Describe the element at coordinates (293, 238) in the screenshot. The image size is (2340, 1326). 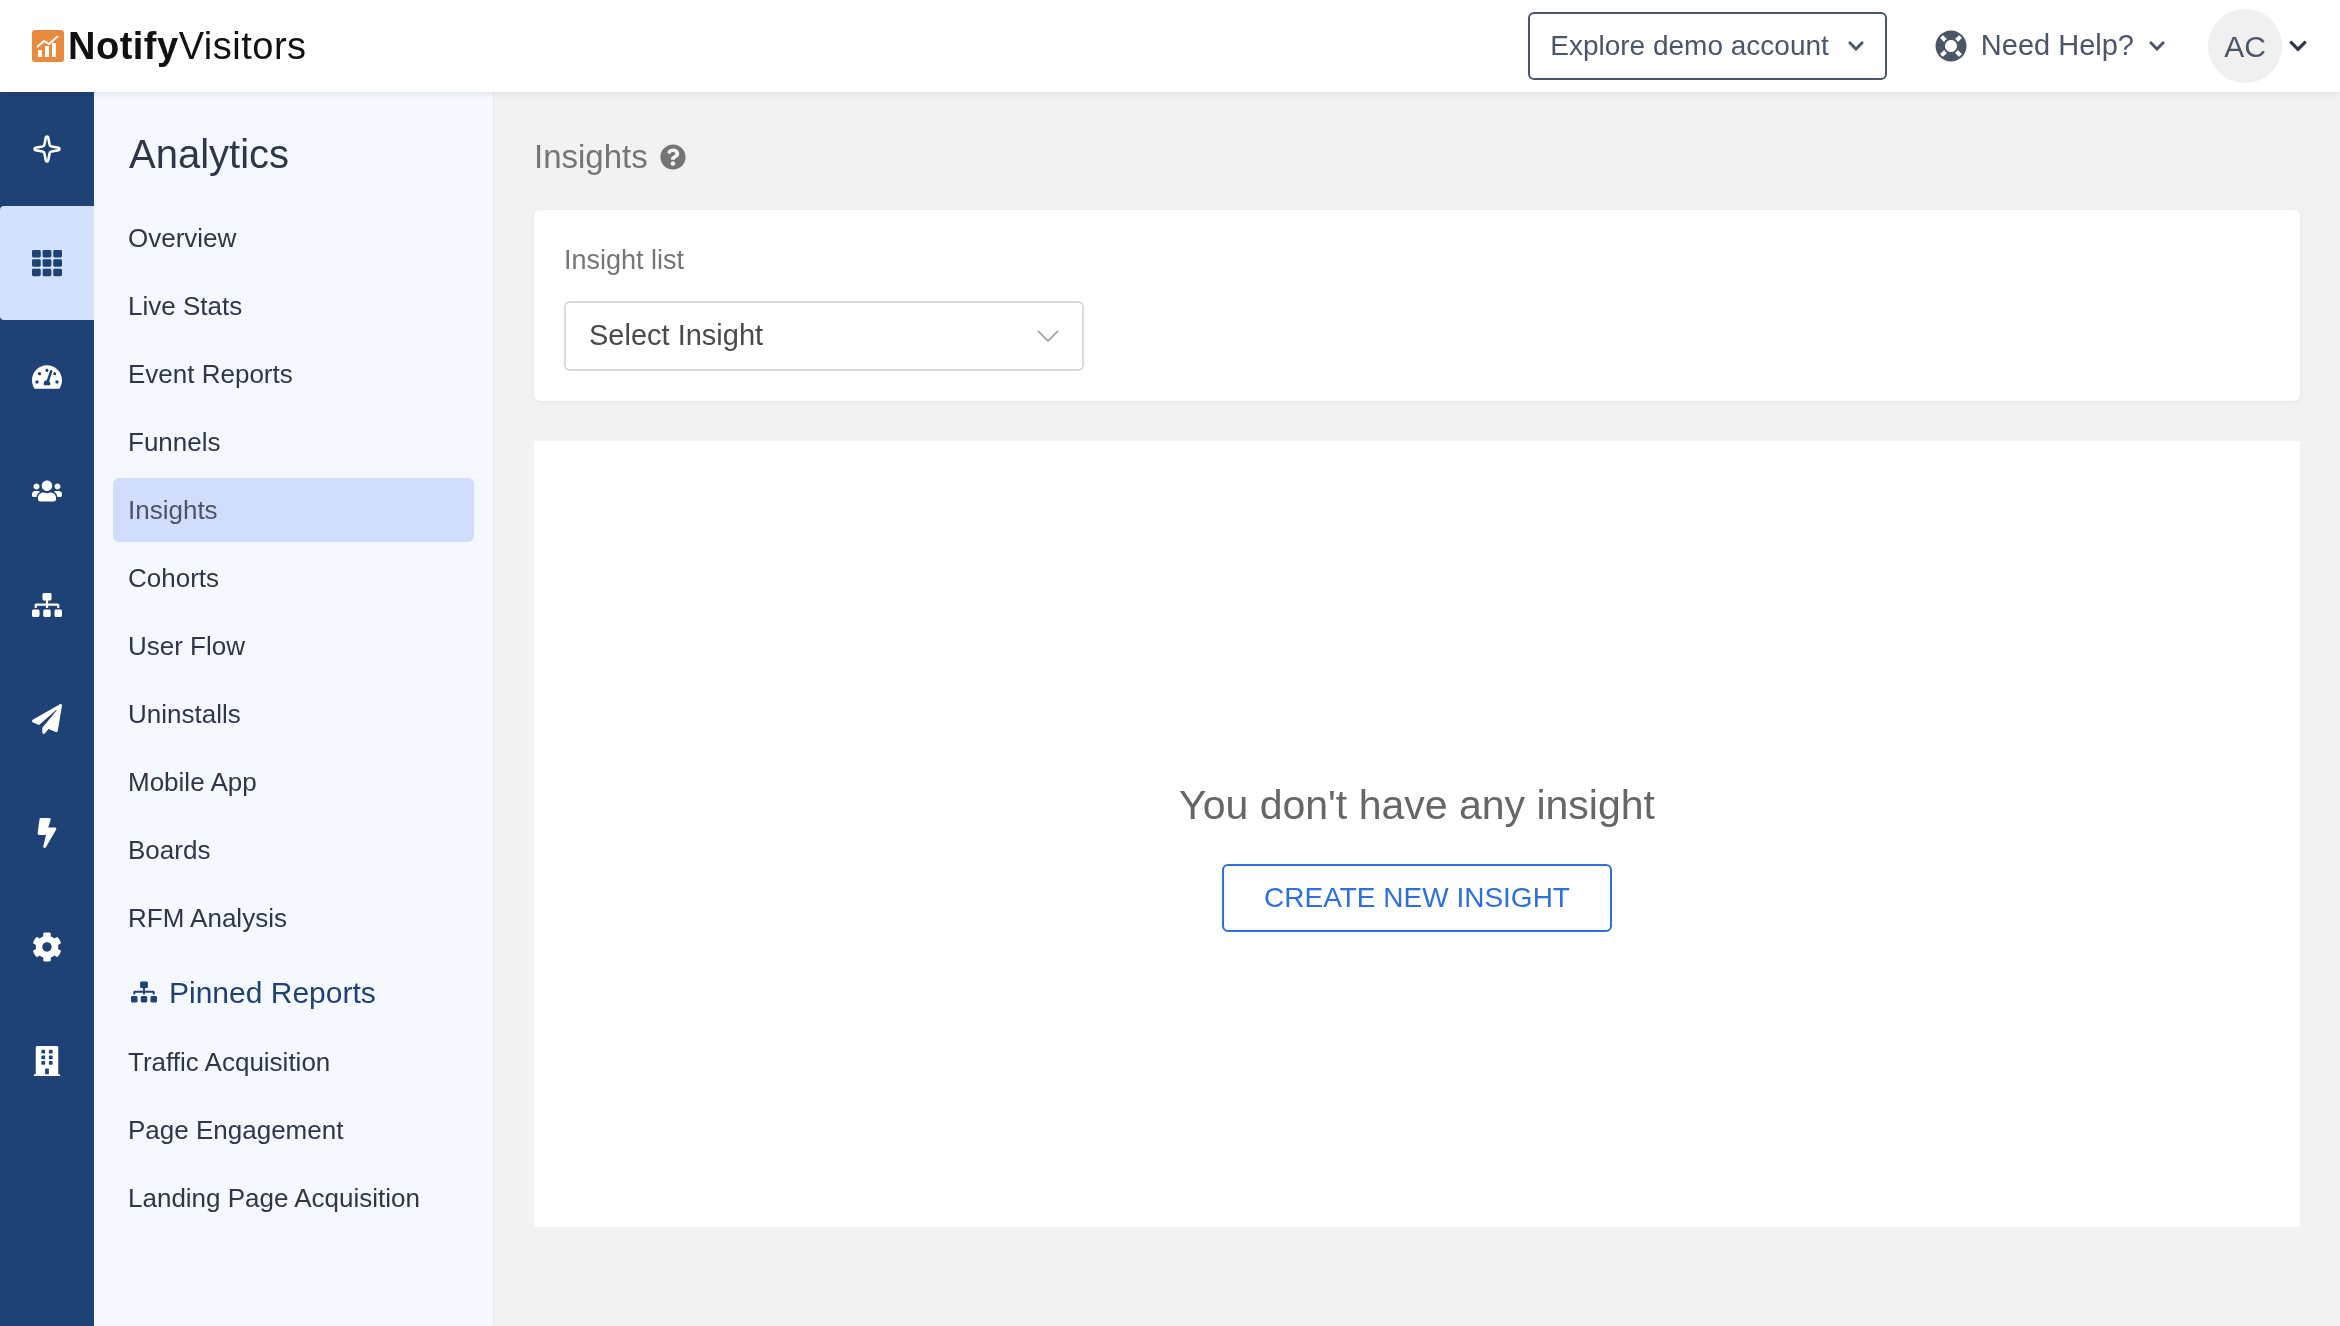
I see `sidebar-item: Overview` at that location.